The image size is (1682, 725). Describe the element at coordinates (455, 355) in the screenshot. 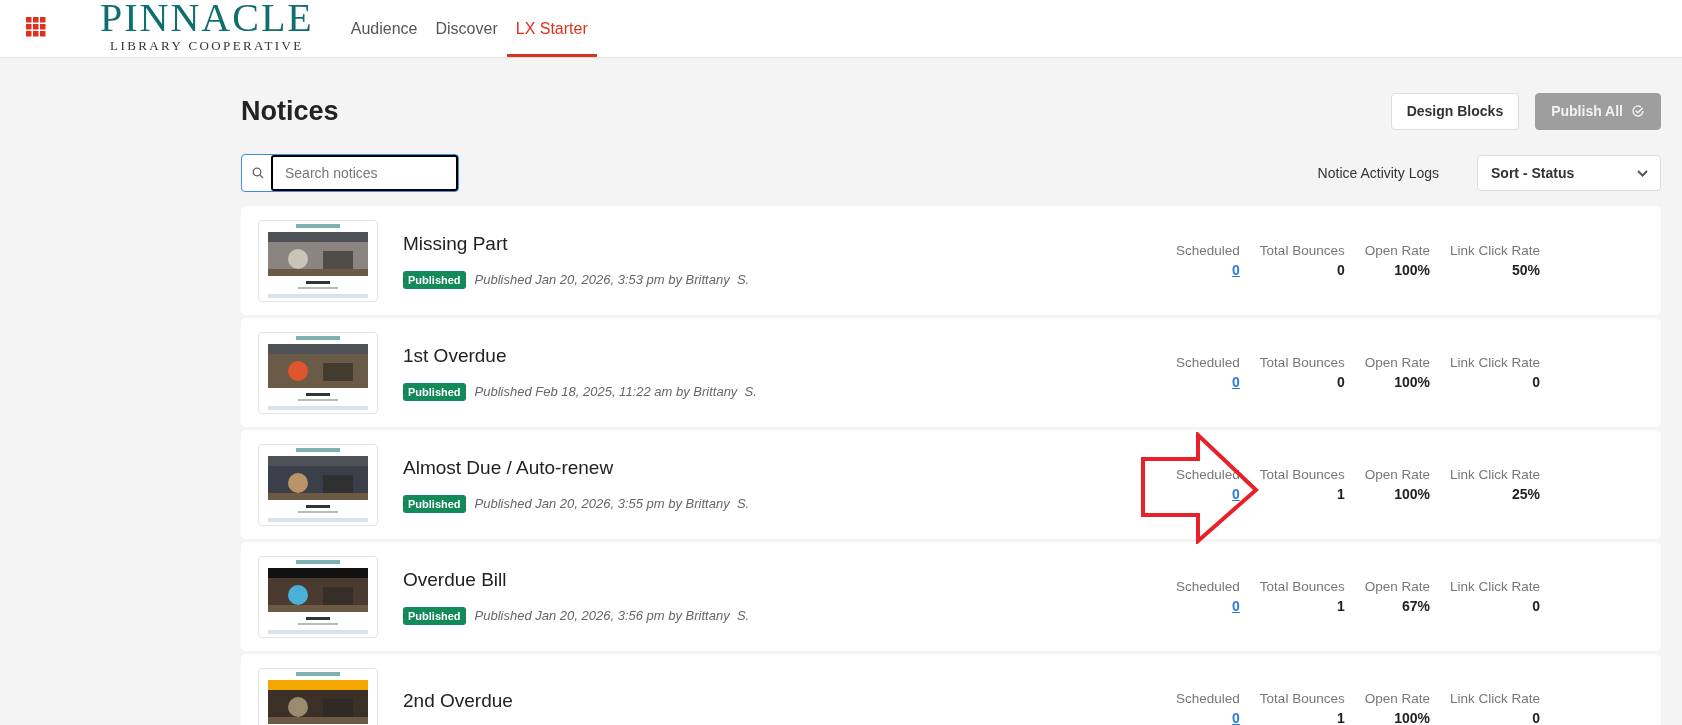

I see `notice-title: 1st Overdue` at that location.